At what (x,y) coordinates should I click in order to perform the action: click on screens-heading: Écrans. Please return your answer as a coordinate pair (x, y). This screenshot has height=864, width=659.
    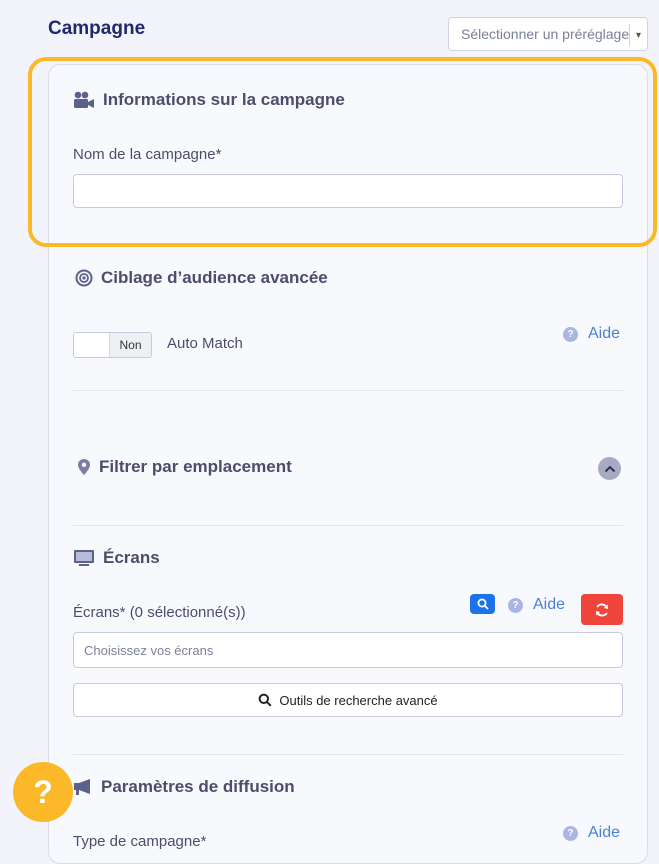
    Looking at the image, I should click on (116, 558).